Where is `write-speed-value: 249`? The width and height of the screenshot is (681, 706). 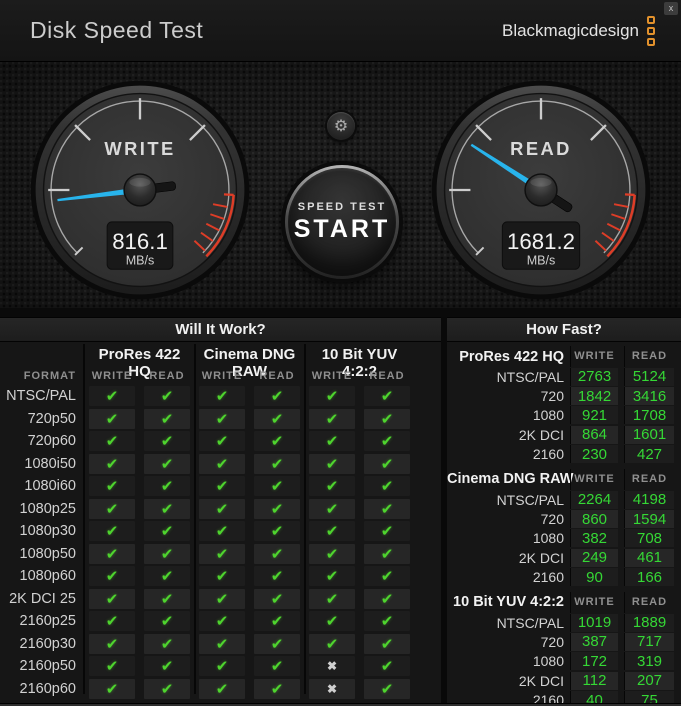
write-speed-value: 249 is located at coordinates (594, 557).